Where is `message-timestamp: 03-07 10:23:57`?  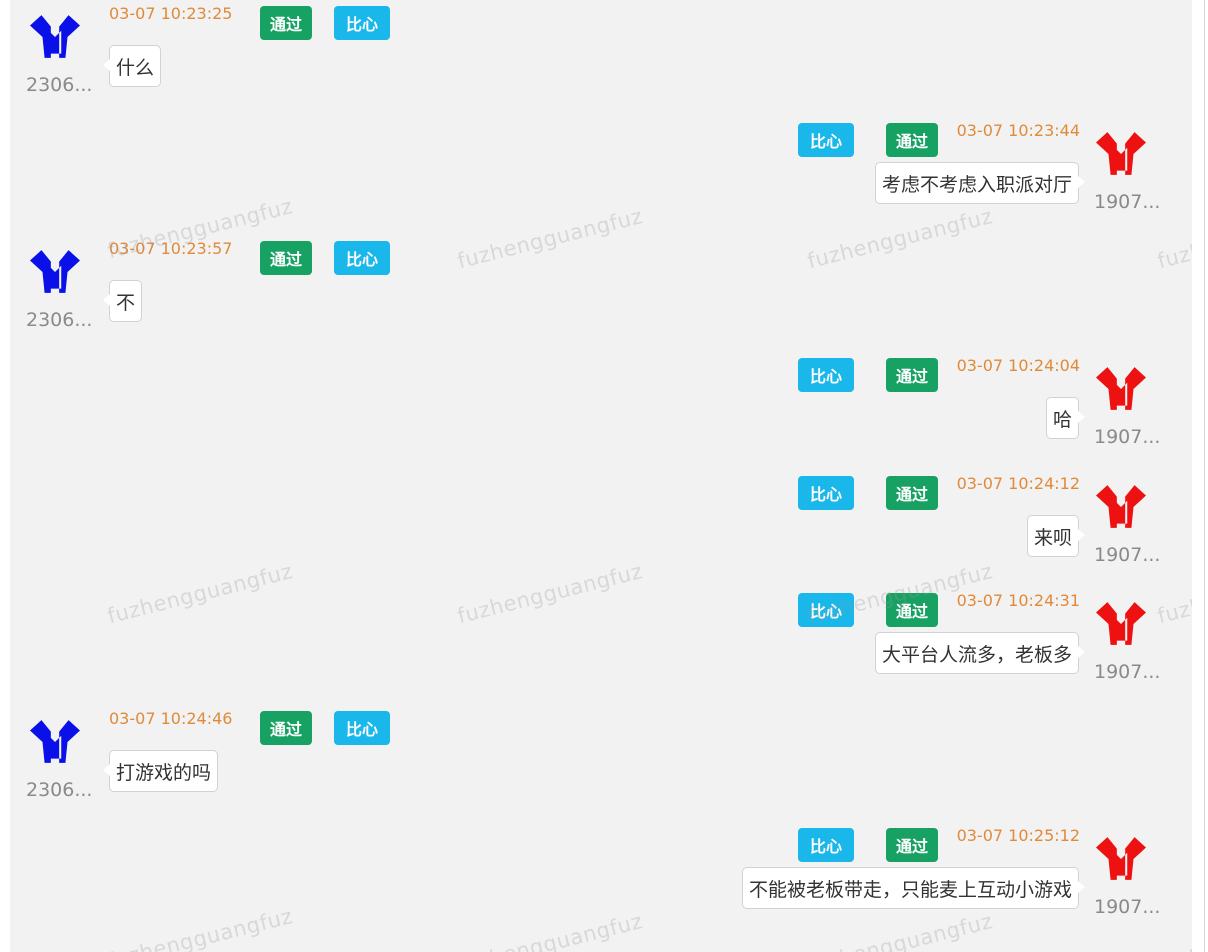
message-timestamp: 03-07 10:23:57 is located at coordinates (171, 248).